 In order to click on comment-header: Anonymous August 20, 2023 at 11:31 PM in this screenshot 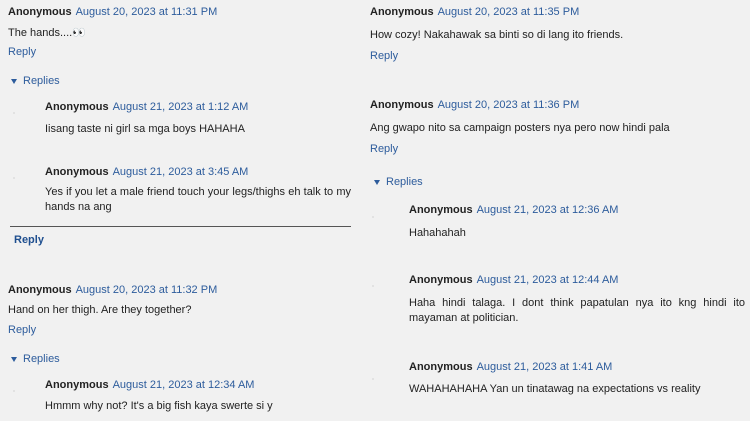, I will do `click(112, 12)`.